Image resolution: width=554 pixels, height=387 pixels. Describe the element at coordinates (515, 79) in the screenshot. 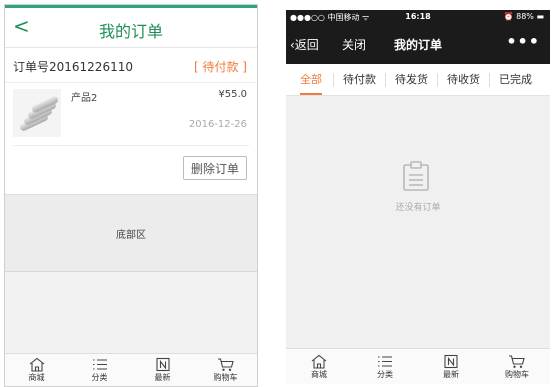

I see `tab-completed: 已完成` at that location.